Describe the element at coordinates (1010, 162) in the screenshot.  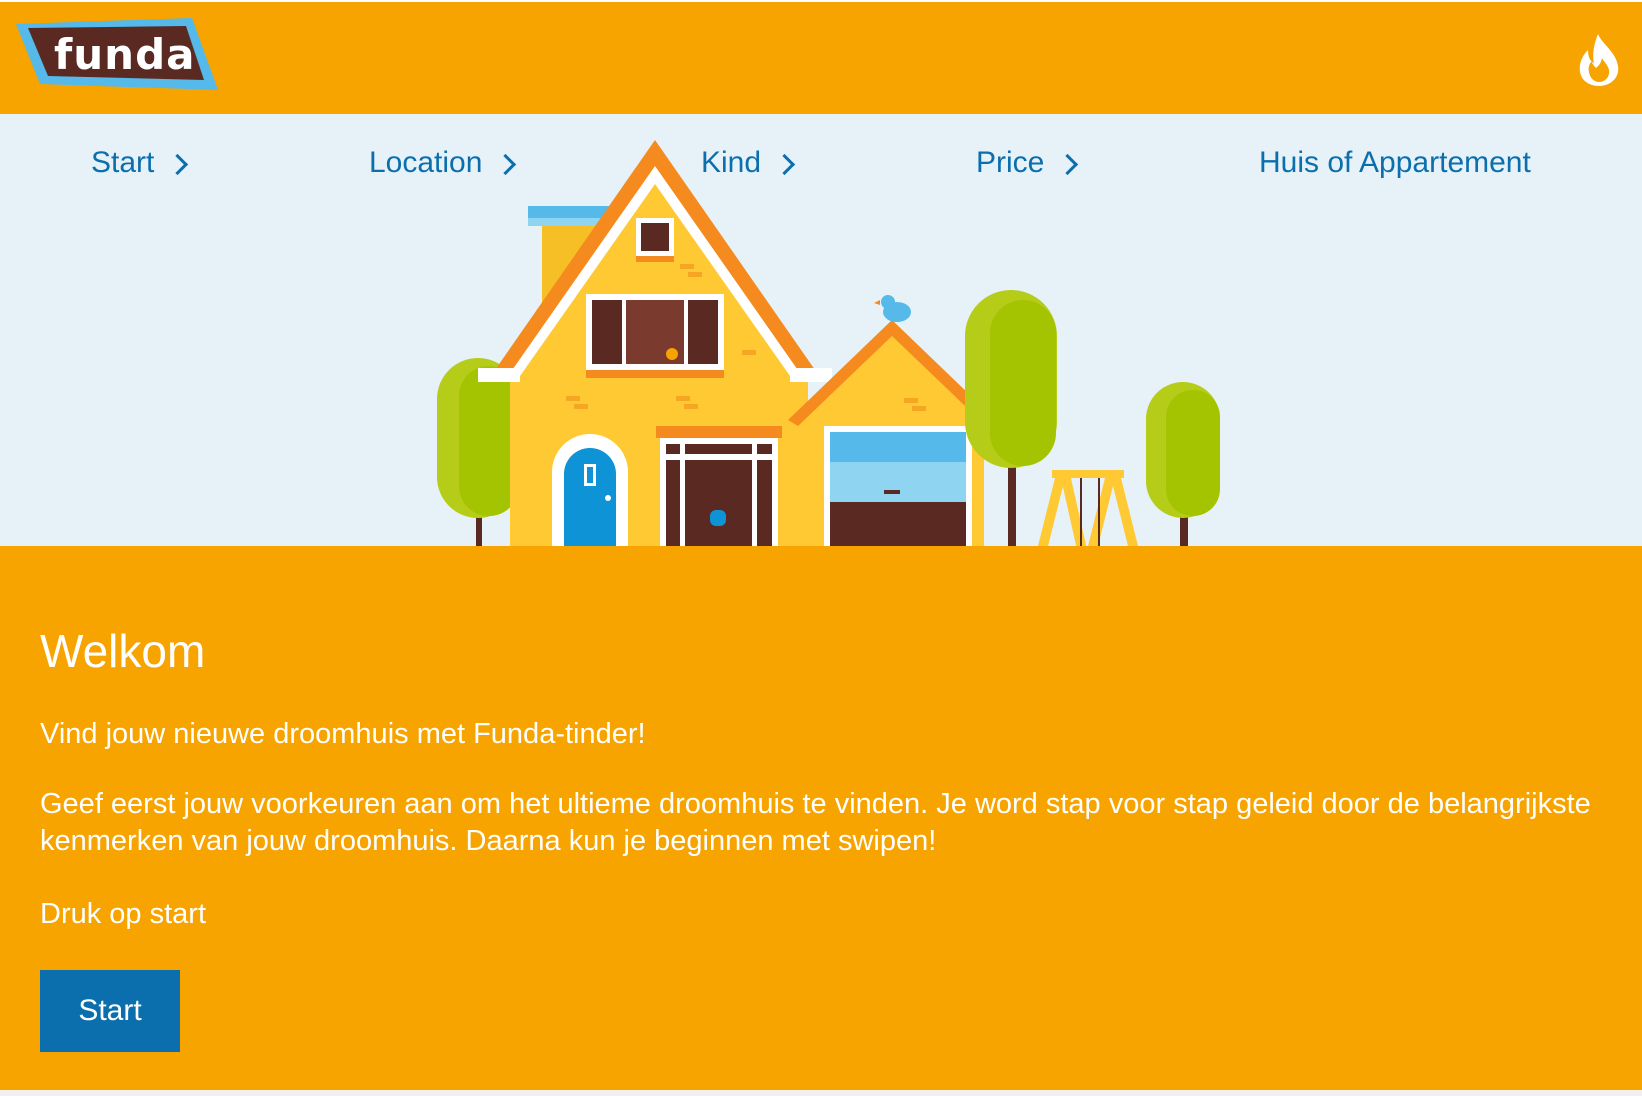
I see `step-price-label: Price` at that location.